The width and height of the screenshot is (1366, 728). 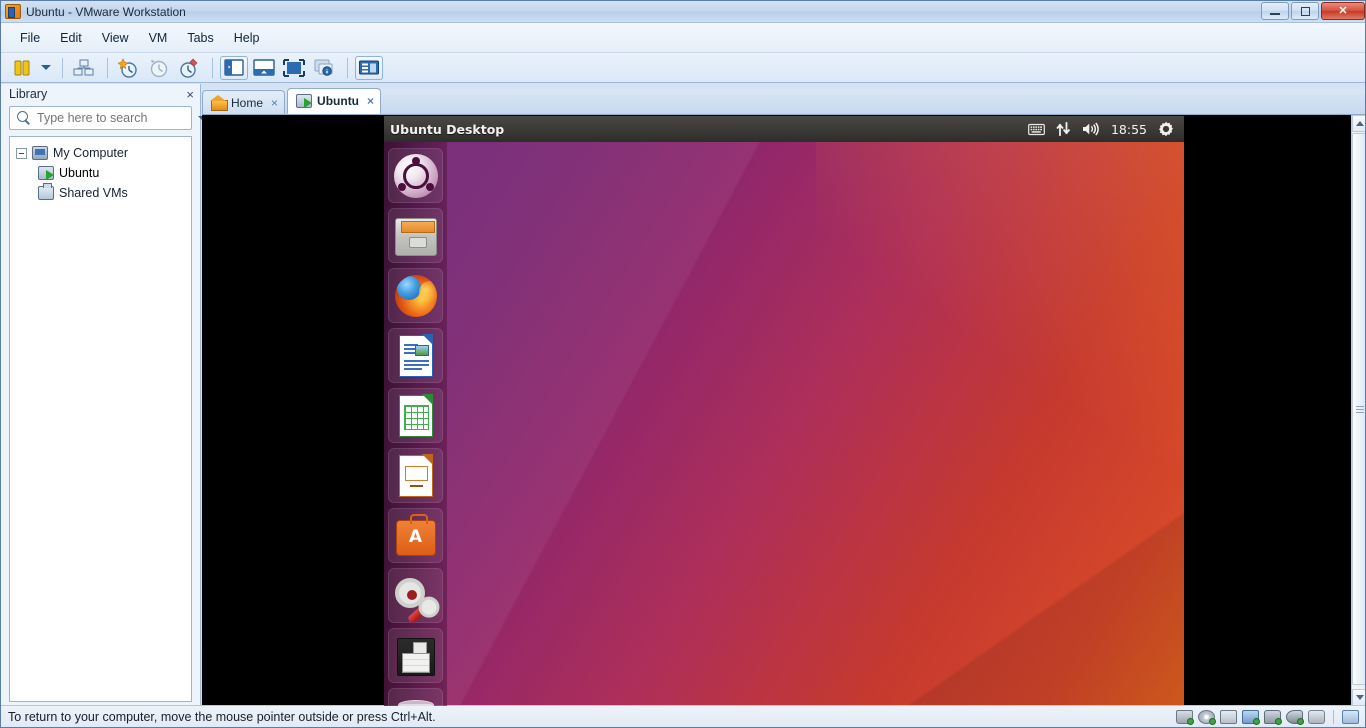 I want to click on launcher-item-files, so click(x=415, y=235).